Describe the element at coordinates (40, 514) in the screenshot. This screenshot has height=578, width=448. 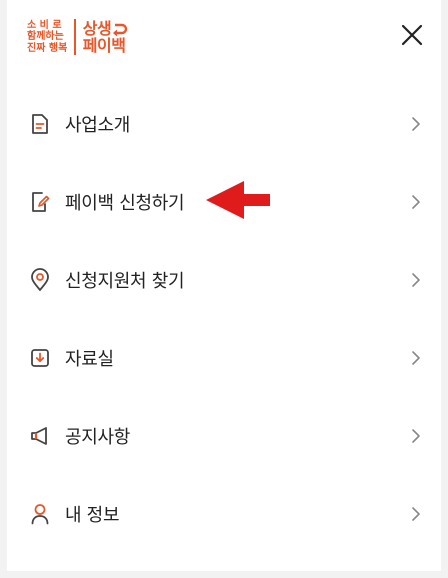
I see `user-icon` at that location.